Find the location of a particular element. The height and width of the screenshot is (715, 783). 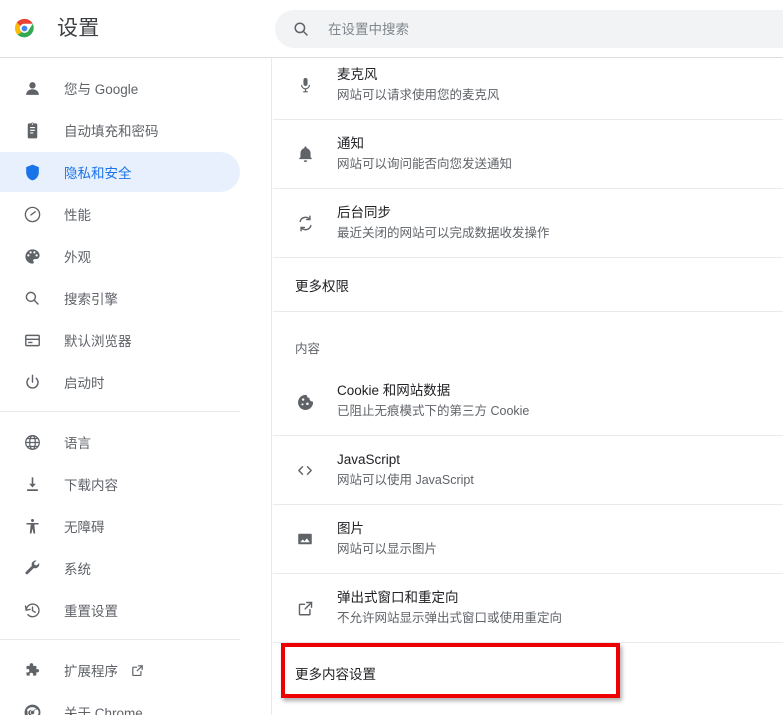

puzzle-icon is located at coordinates (32, 670).